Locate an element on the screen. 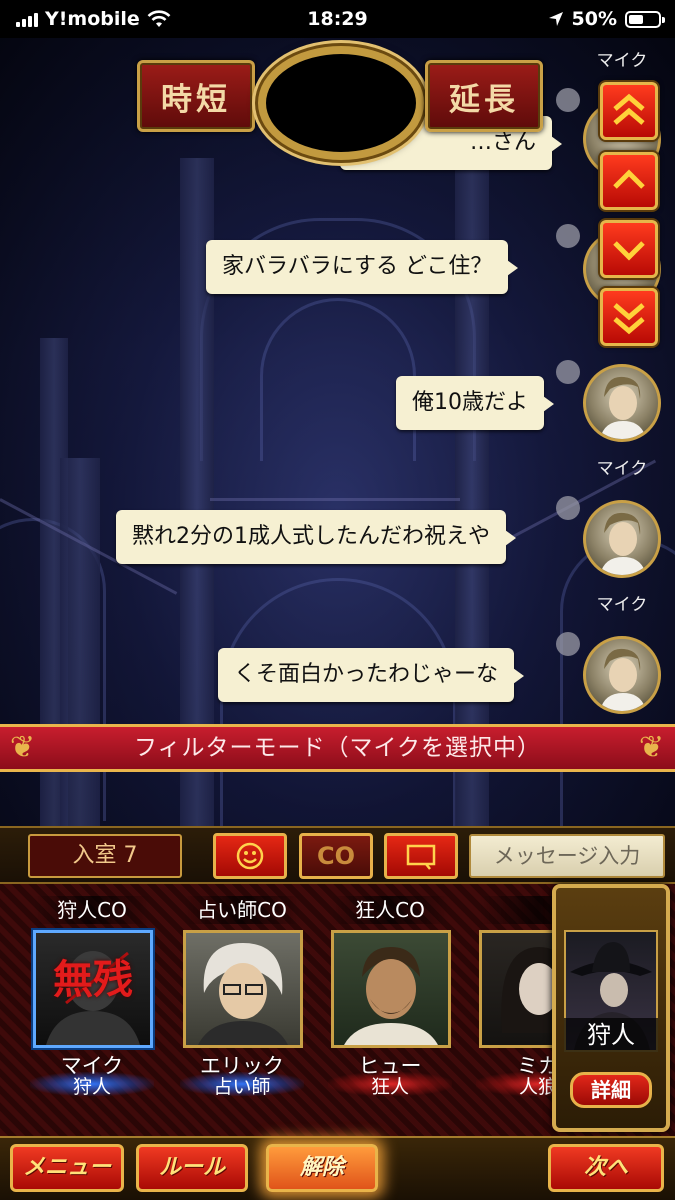 This screenshot has width=675, height=1200. chat-message-text: 黙れ2分の1成人式したんだわ祝えや is located at coordinates (311, 536).